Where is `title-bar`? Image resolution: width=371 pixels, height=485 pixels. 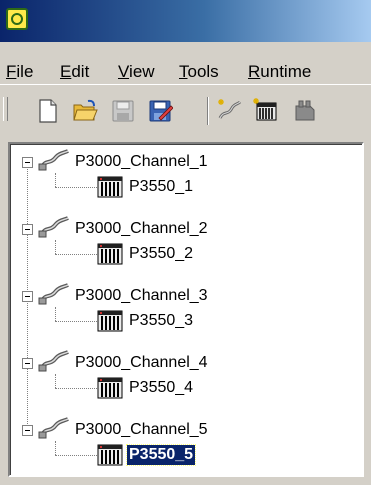
title-bar is located at coordinates (185, 21).